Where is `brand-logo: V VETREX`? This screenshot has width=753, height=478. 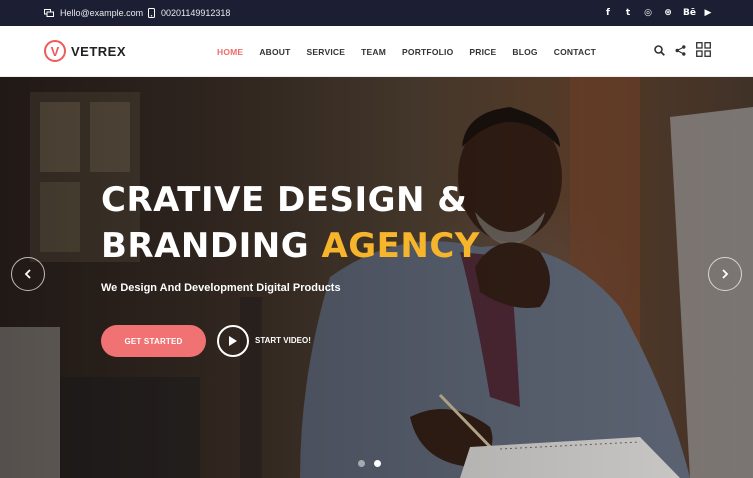
brand-logo: V VETREX is located at coordinates (85, 51).